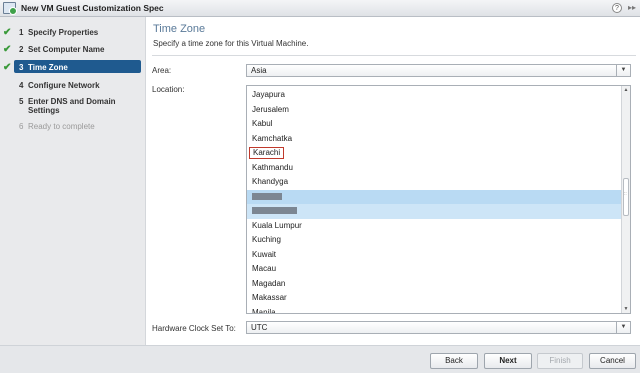 The image size is (640, 373). Describe the element at coordinates (168, 89) in the screenshot. I see `location-label: Location:` at that location.